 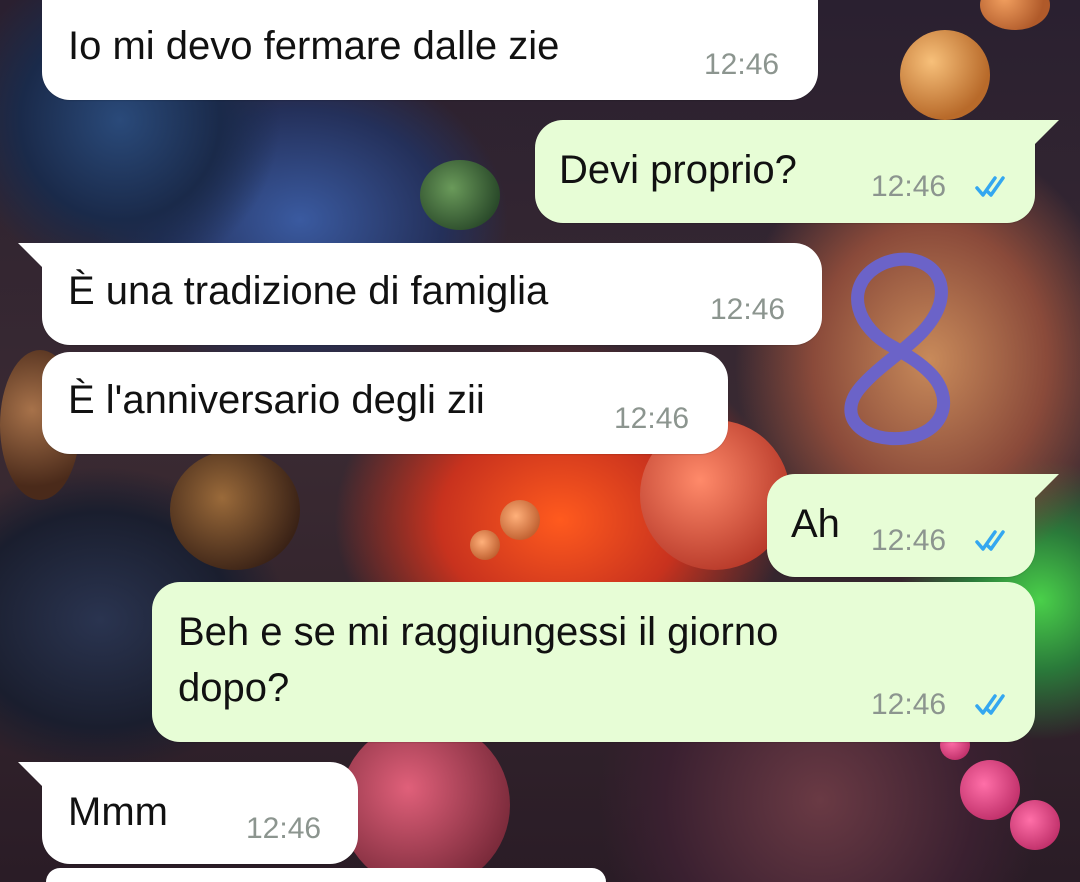 I want to click on message-text: Mmm, so click(x=118, y=812).